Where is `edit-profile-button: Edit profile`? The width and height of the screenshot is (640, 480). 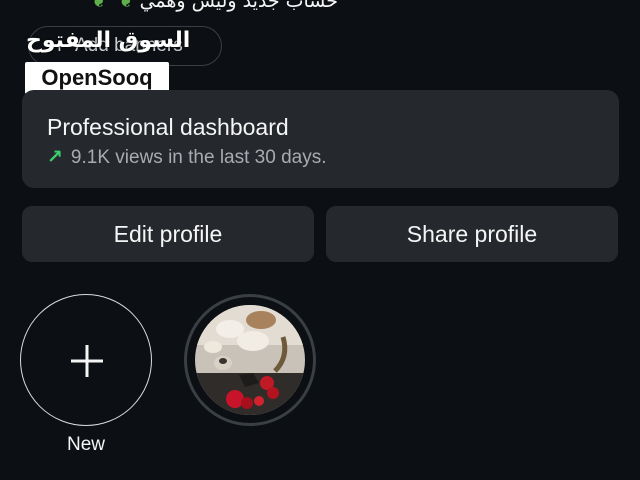 edit-profile-button: Edit profile is located at coordinates (168, 234).